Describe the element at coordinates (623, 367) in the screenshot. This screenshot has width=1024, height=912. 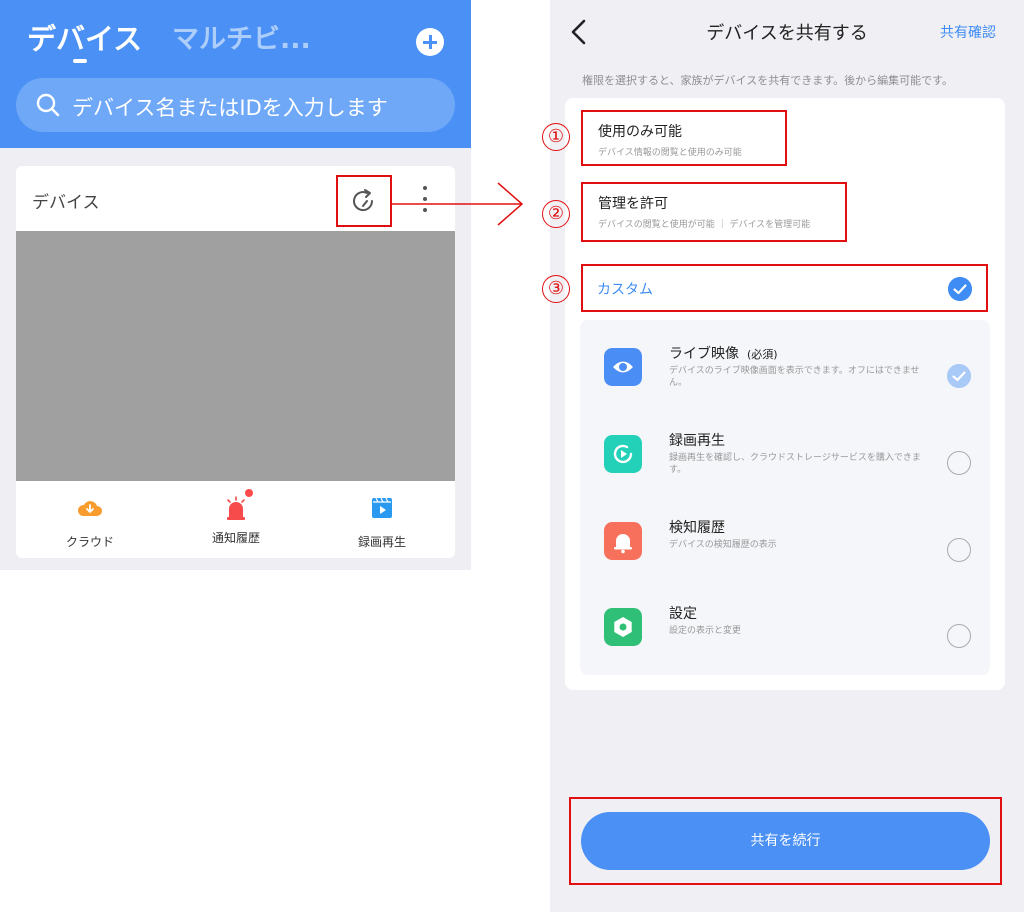
I see `eye-icon` at that location.